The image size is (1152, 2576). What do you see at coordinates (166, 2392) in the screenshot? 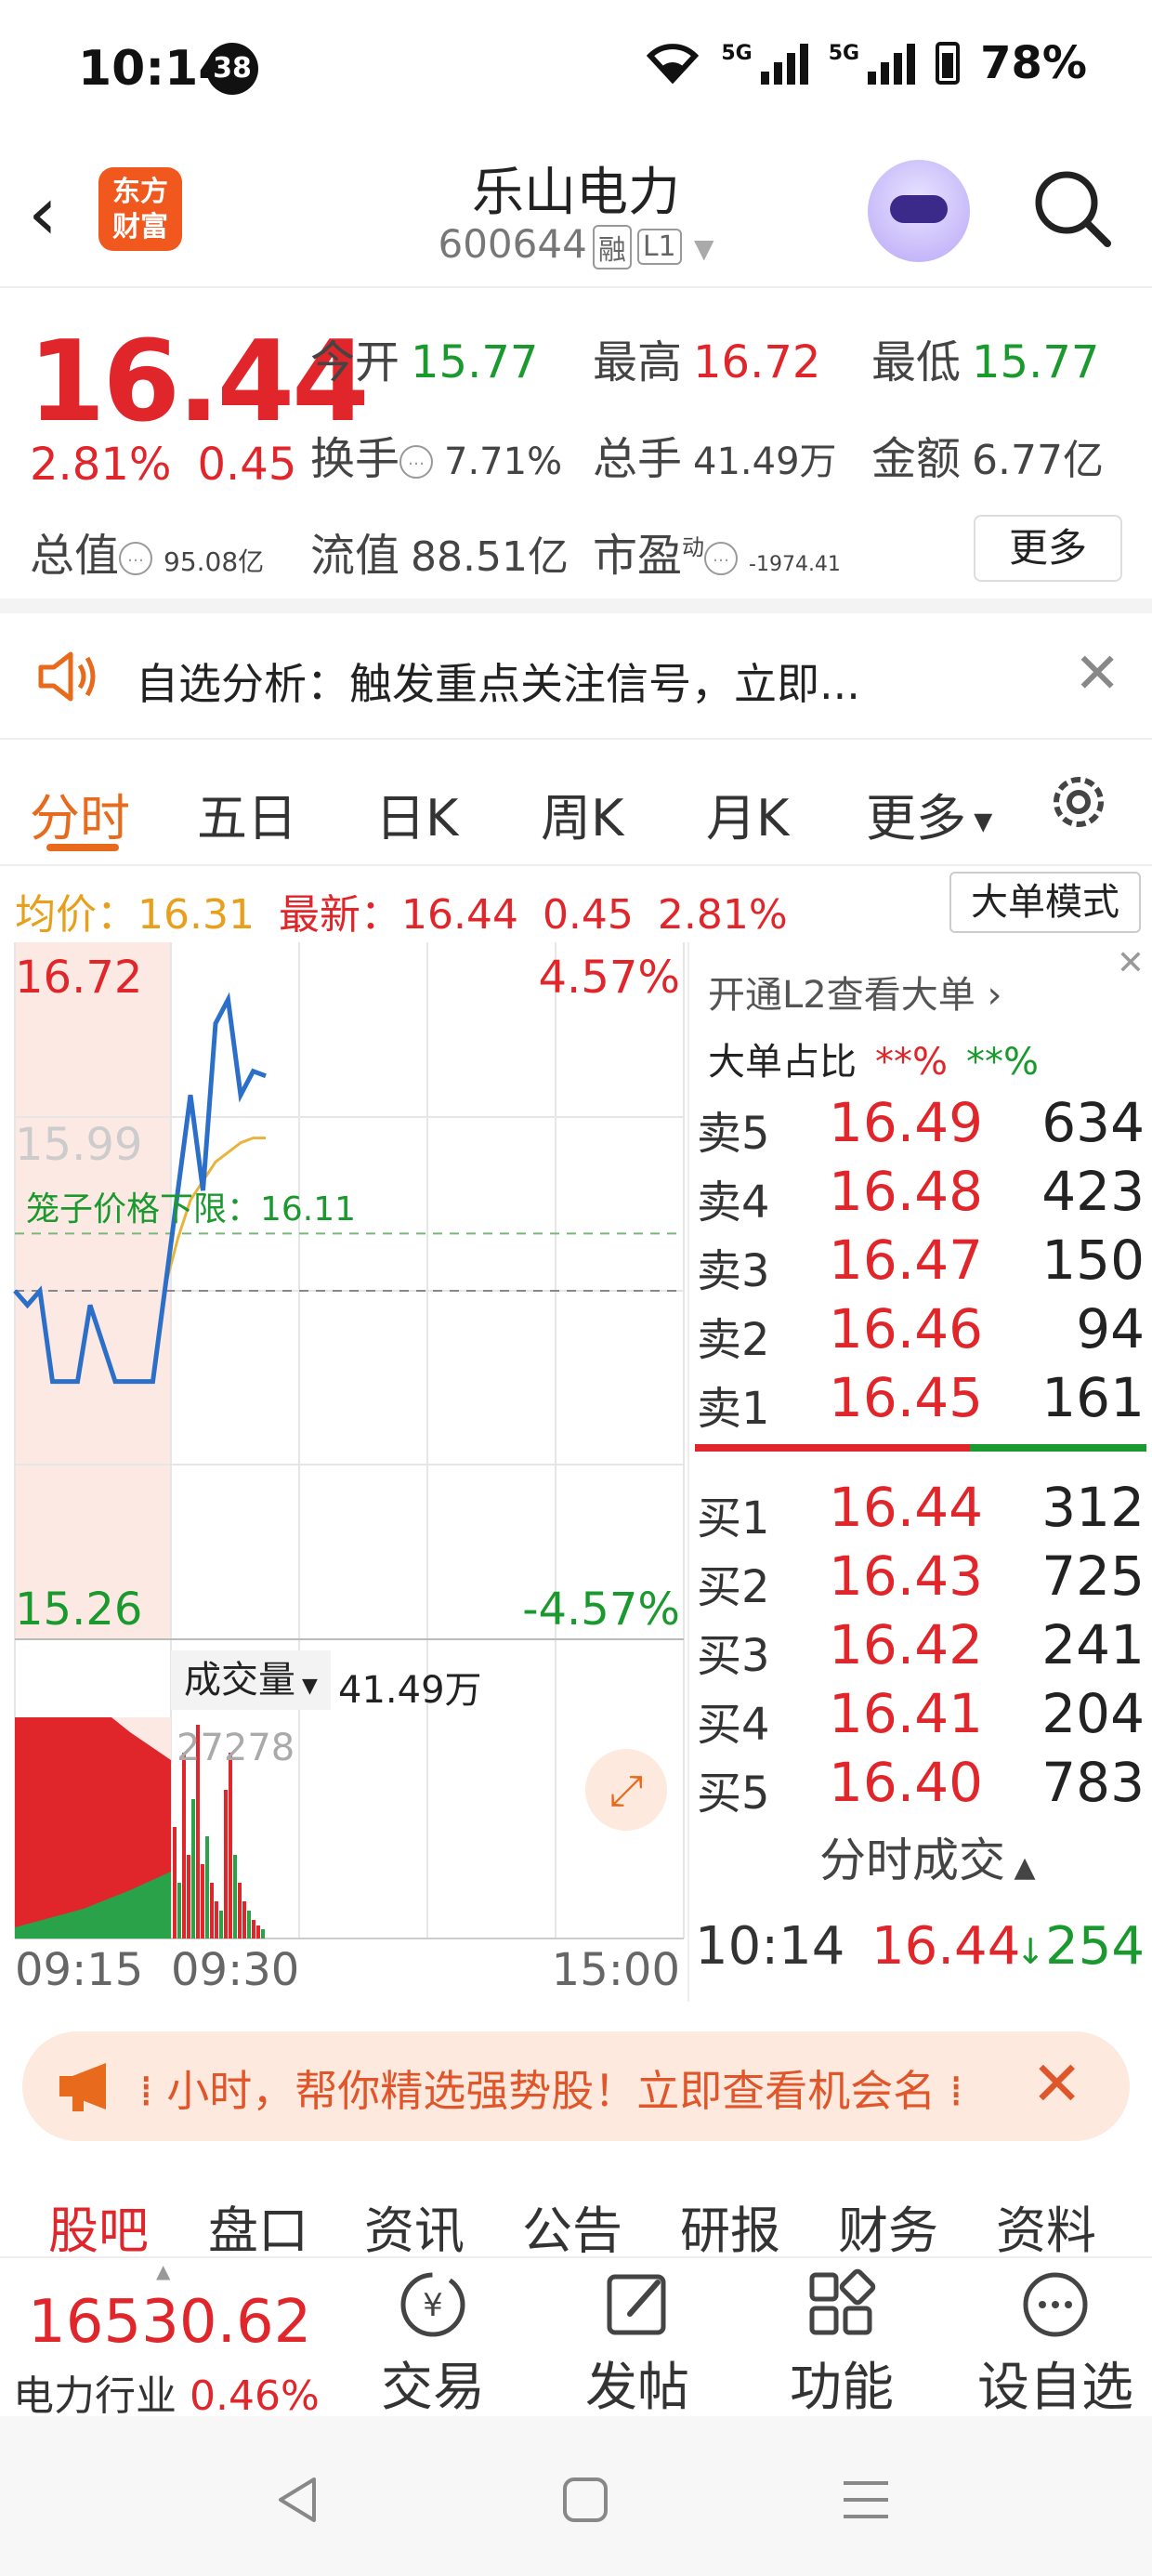
I see `sector-index-name: 电力行业 0.46%` at bounding box center [166, 2392].